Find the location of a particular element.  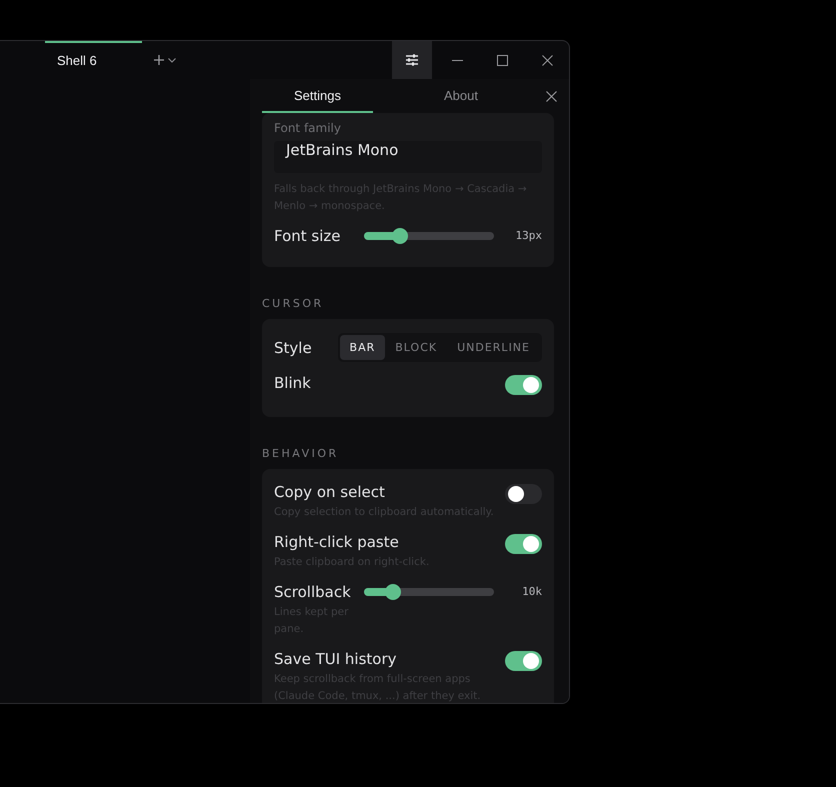

slider-value: 13px is located at coordinates (529, 235).